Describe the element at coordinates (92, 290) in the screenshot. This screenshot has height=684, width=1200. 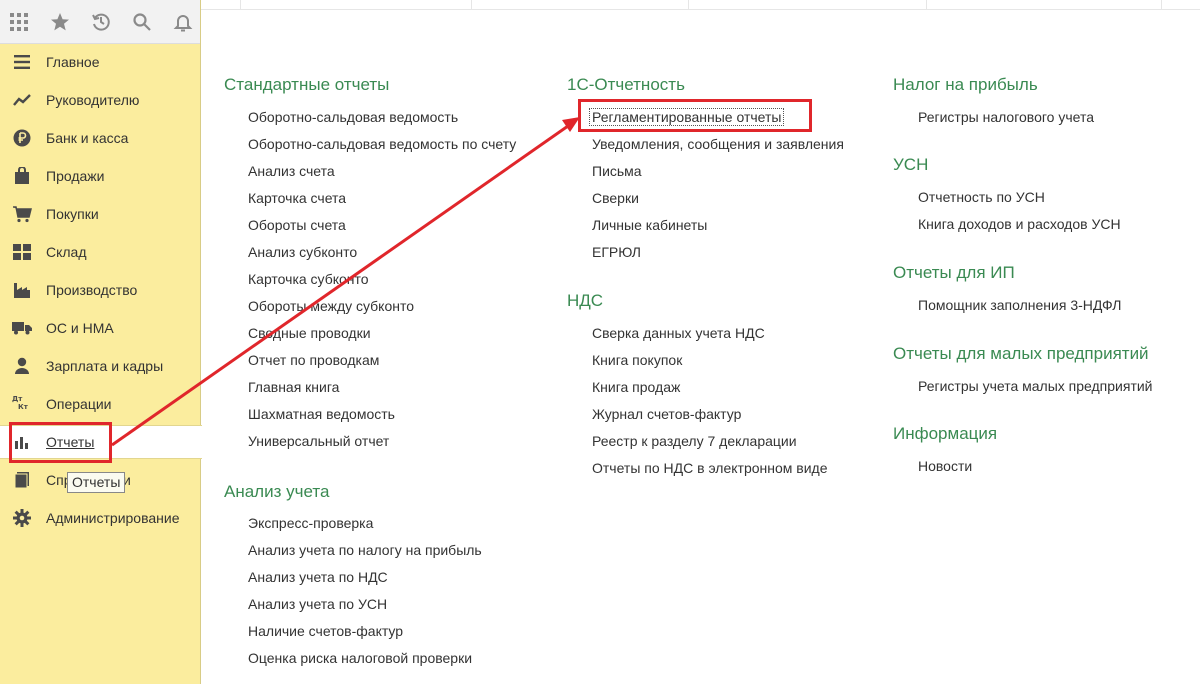
I see `sidebar-item-label: Производство` at that location.